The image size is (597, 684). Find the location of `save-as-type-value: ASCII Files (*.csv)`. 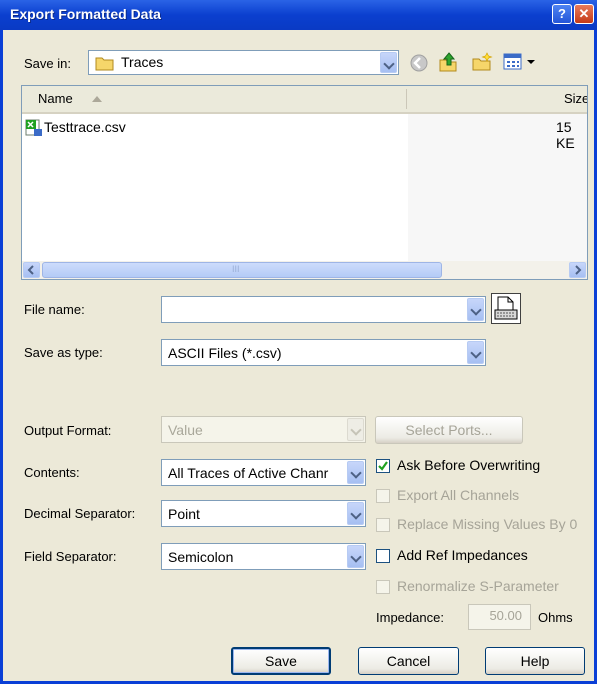

save-as-type-value: ASCII Files (*.csv) is located at coordinates (225, 352).